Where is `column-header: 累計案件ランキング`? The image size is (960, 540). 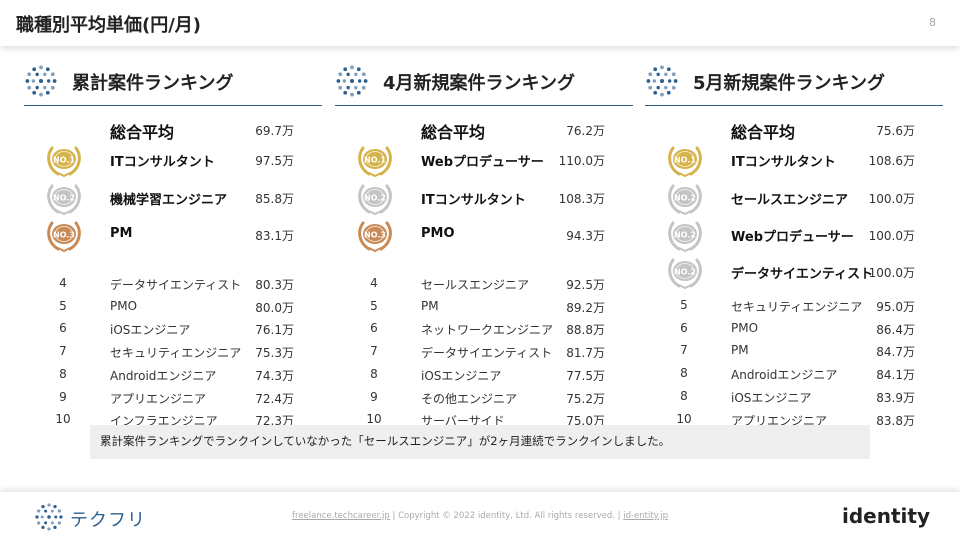
column-header: 累計案件ランキング is located at coordinates (173, 83).